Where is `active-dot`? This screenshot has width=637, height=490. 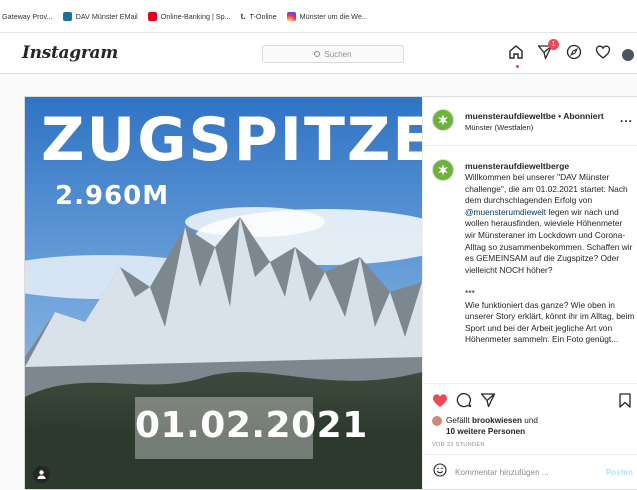 active-dot is located at coordinates (517, 66).